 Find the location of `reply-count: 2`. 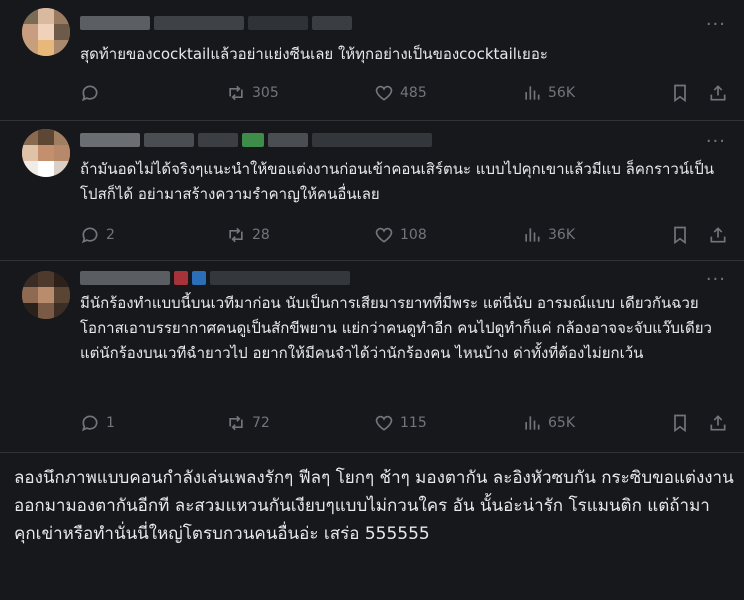

reply-count: 2 is located at coordinates (110, 235).